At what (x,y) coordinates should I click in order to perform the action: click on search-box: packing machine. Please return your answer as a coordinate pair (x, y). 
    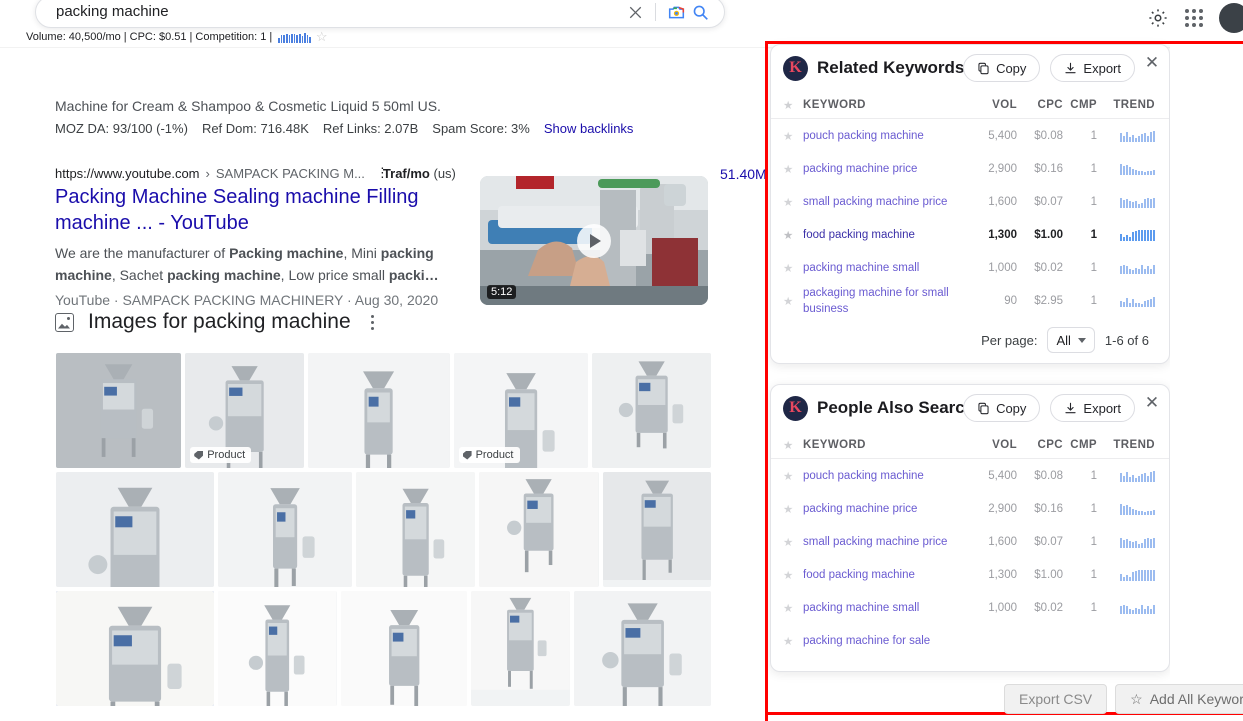
    Looking at the image, I should click on (380, 14).